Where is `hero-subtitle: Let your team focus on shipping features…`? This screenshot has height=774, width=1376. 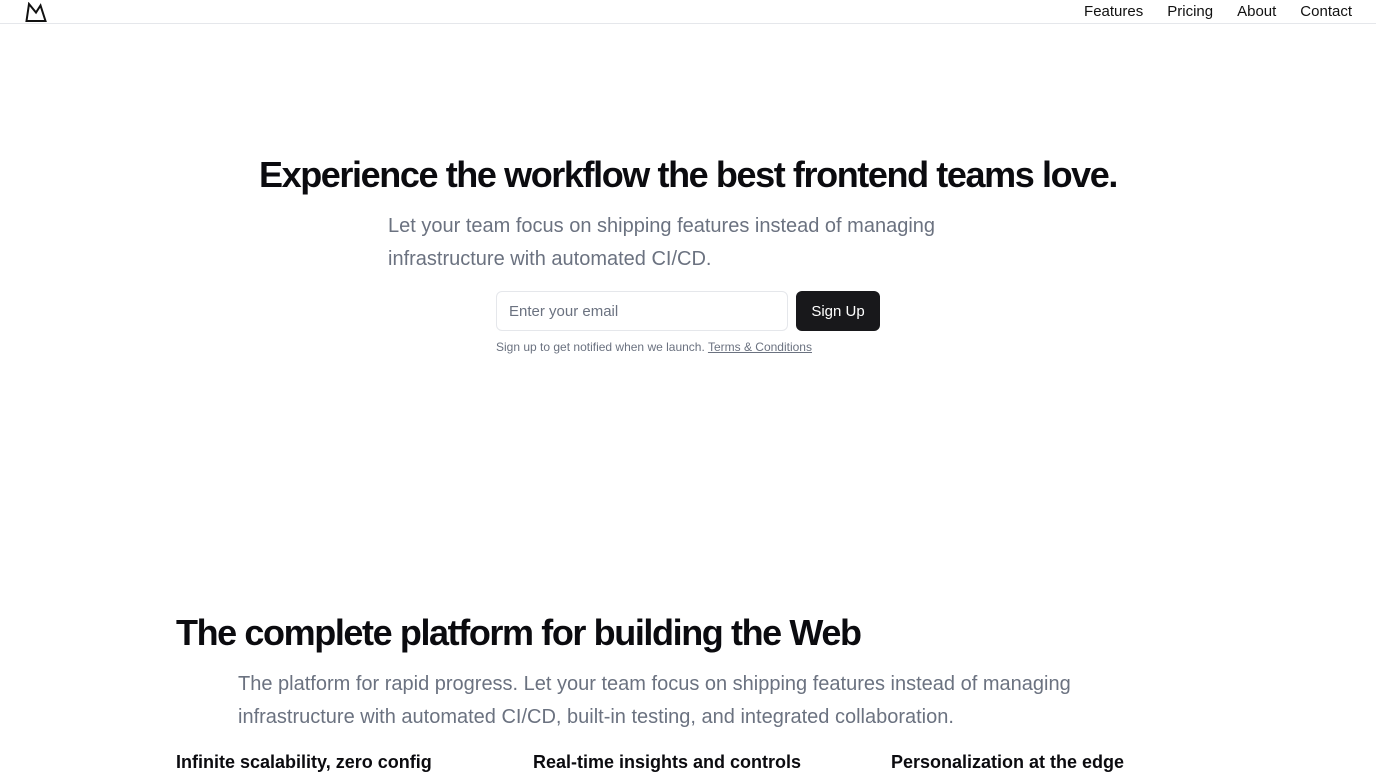 hero-subtitle: Let your team focus on shipping features… is located at coordinates (662, 242).